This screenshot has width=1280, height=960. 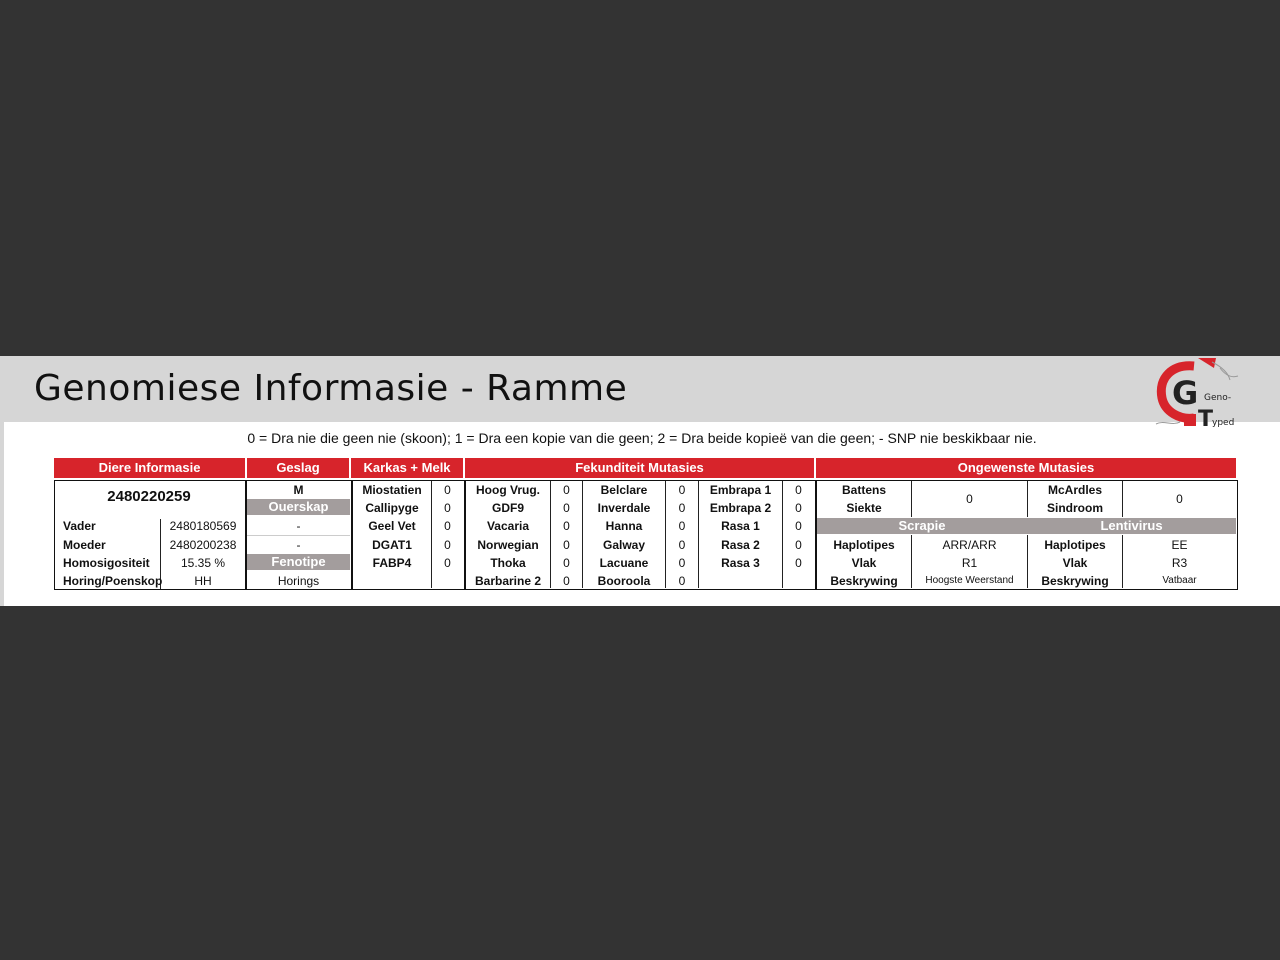 What do you see at coordinates (1185, 393) in the screenshot?
I see `logo-letter-g: G` at bounding box center [1185, 393].